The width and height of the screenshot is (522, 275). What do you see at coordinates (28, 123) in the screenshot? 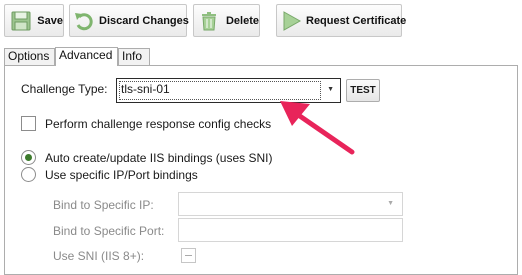
I see `perform-checks-checkbox` at bounding box center [28, 123].